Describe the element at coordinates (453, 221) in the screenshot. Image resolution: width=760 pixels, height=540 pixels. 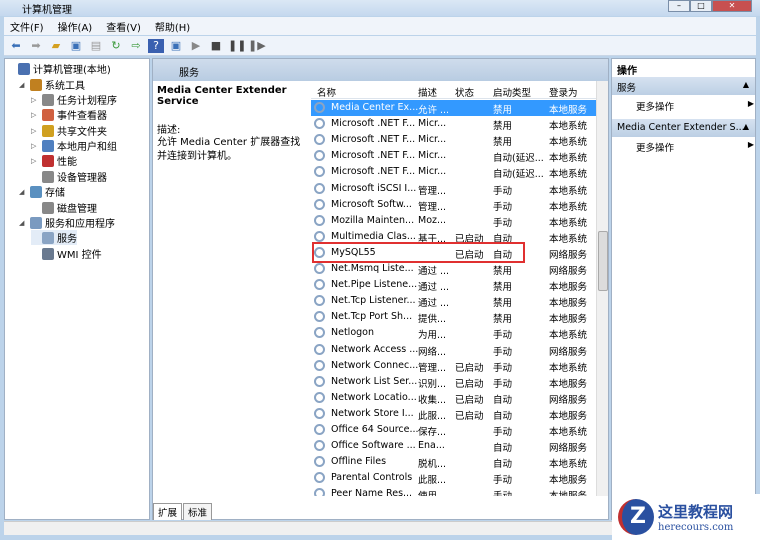
I see `service-row: Mozilla Mainten... Moz... 手动 本地系统` at that location.